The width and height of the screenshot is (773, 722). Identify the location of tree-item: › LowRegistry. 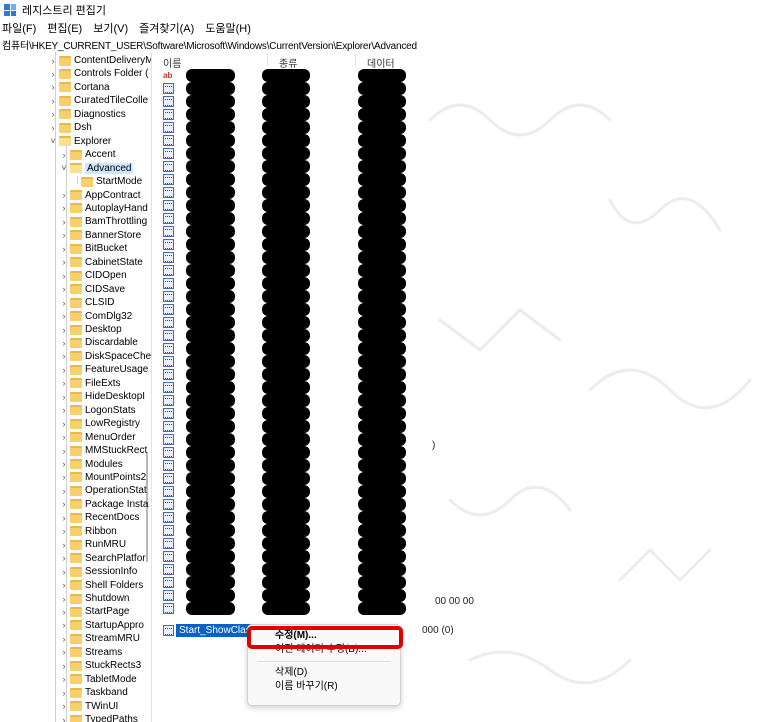
(100, 423).